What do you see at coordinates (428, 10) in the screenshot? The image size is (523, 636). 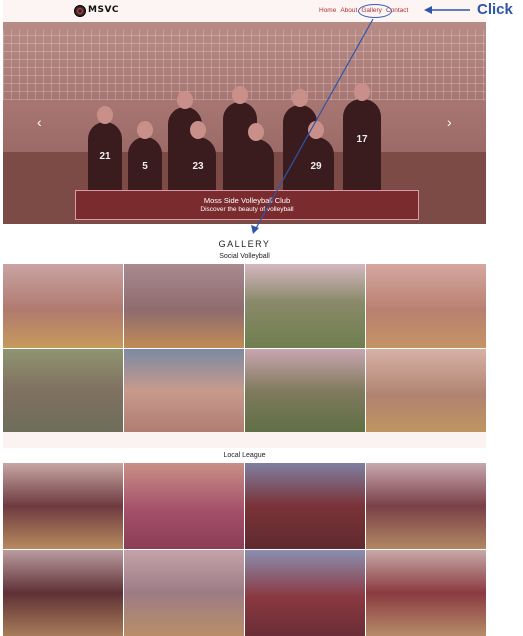 I see `click-arrow-head` at bounding box center [428, 10].